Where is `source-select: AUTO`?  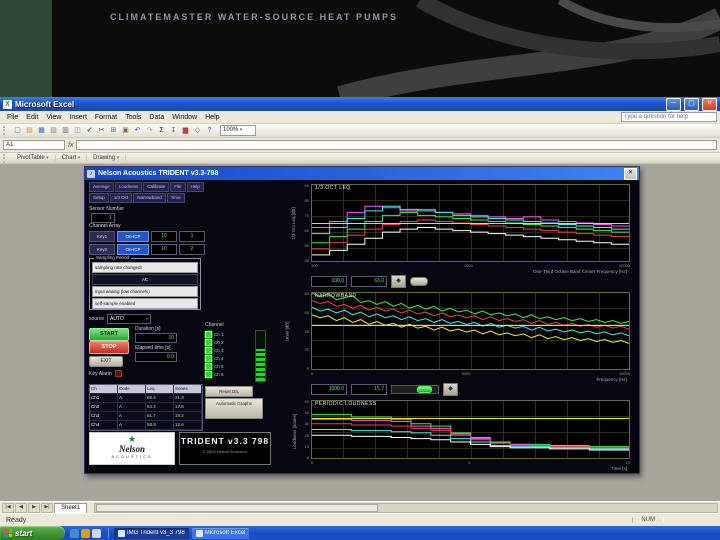 source-select: AUTO is located at coordinates (129, 319).